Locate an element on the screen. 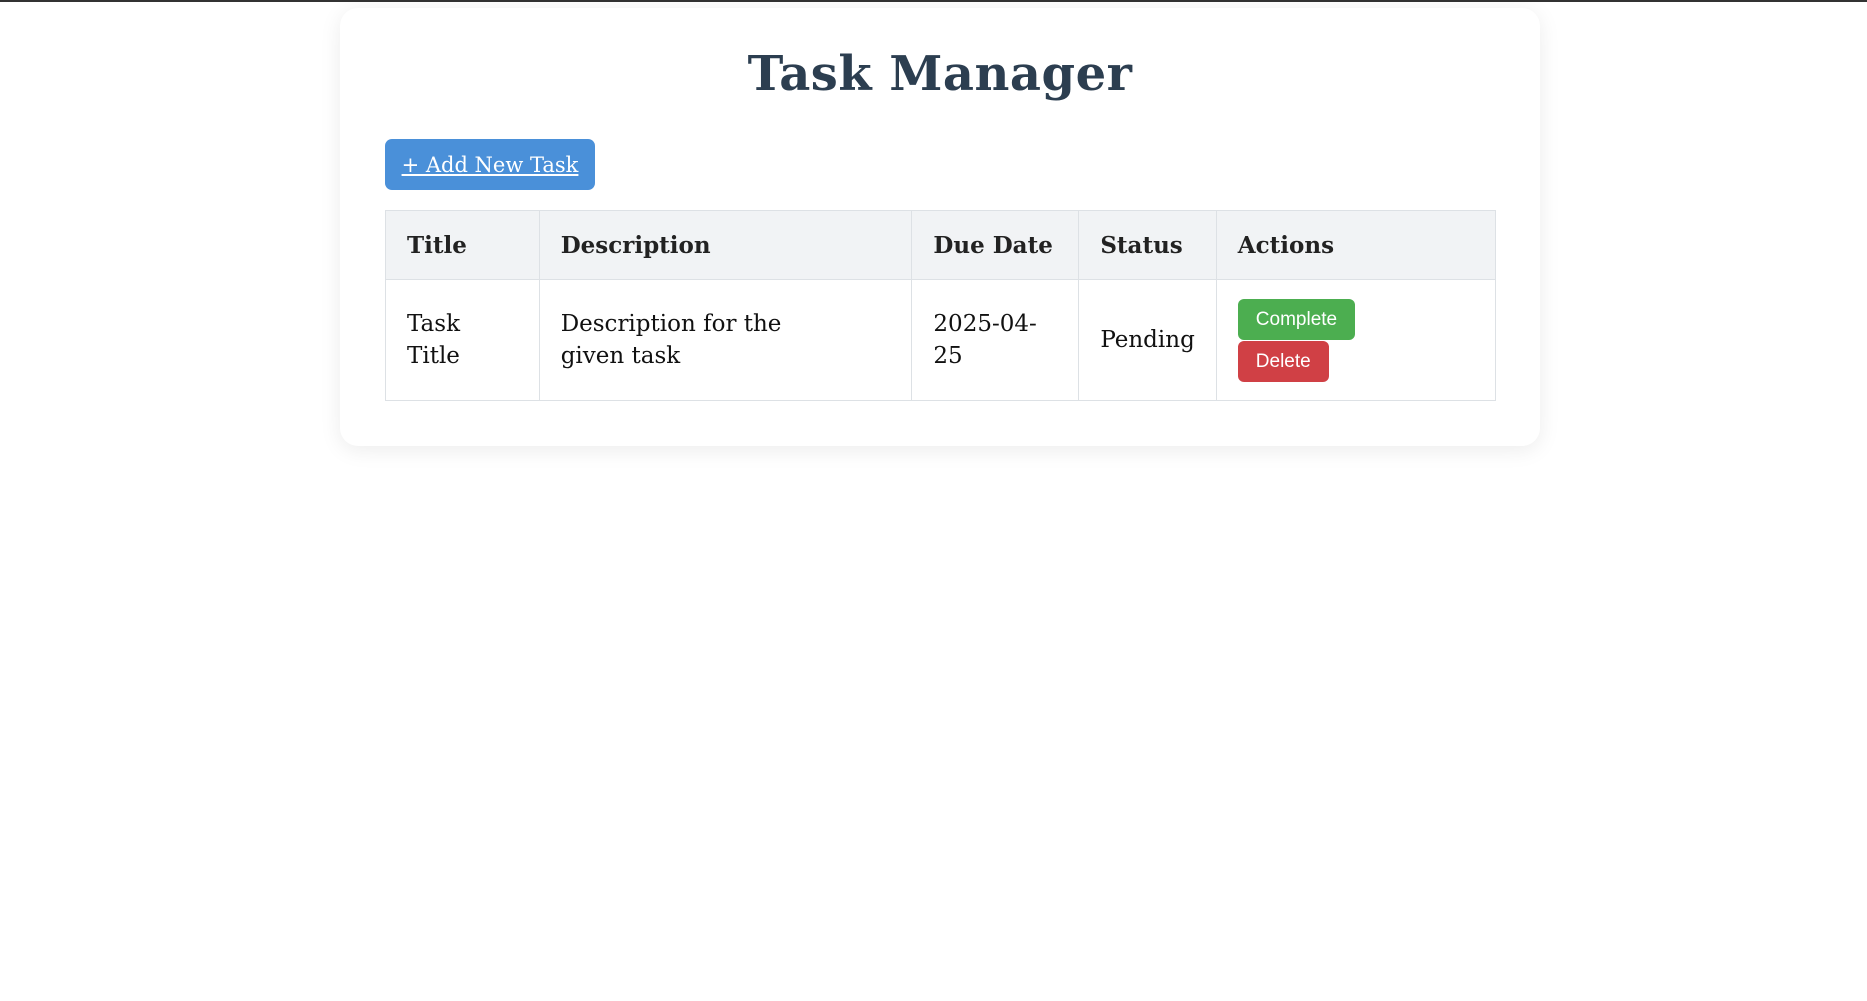 This screenshot has width=1867, height=1001. column-header-due-date: Due Date is located at coordinates (995, 245).